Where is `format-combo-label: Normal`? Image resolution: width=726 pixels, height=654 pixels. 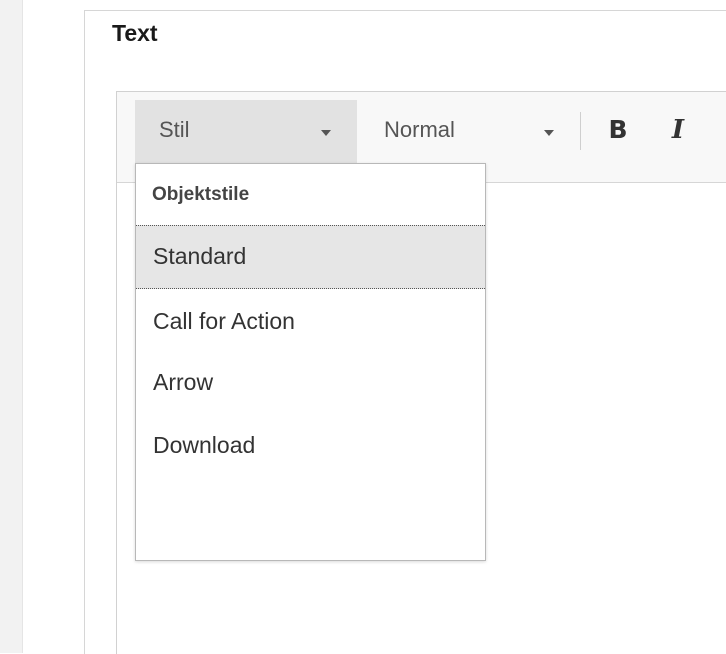 format-combo-label: Normal is located at coordinates (419, 129).